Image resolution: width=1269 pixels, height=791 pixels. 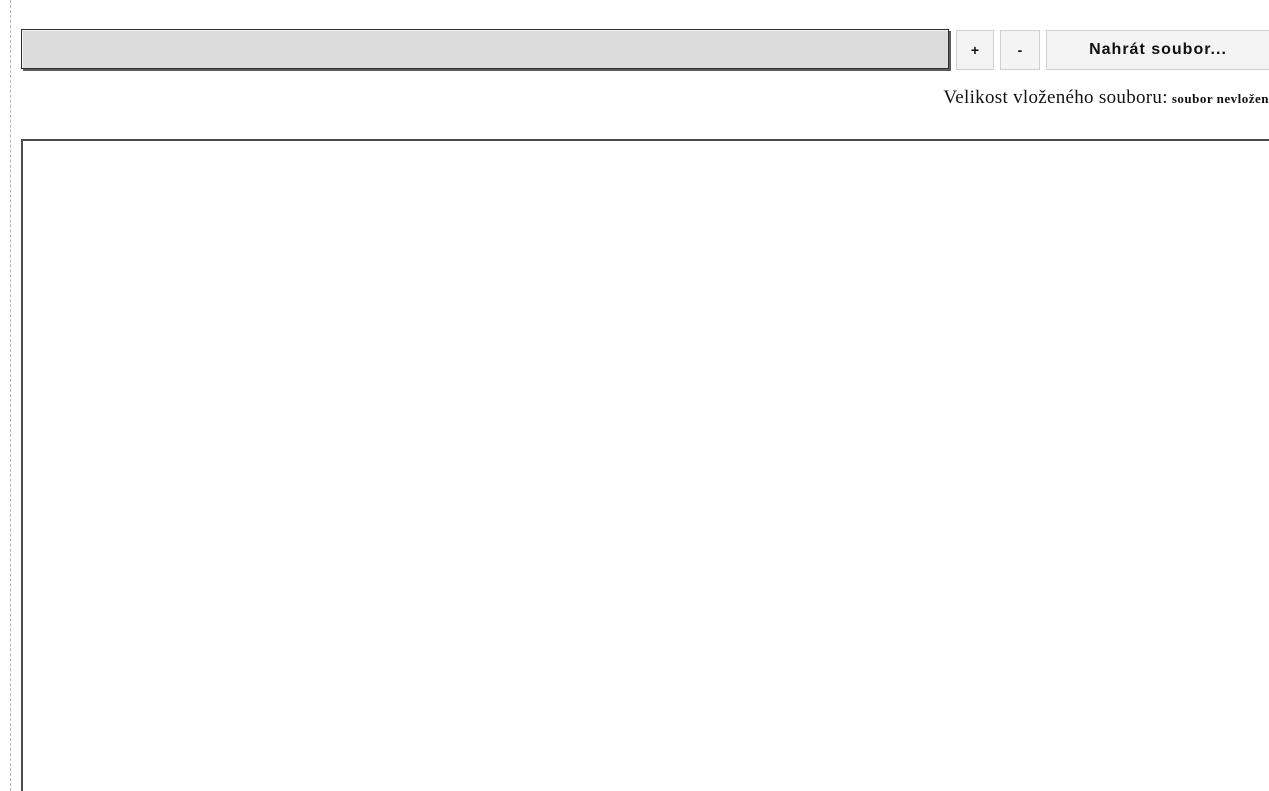 What do you see at coordinates (485, 49) in the screenshot?
I see `file-path-field` at bounding box center [485, 49].